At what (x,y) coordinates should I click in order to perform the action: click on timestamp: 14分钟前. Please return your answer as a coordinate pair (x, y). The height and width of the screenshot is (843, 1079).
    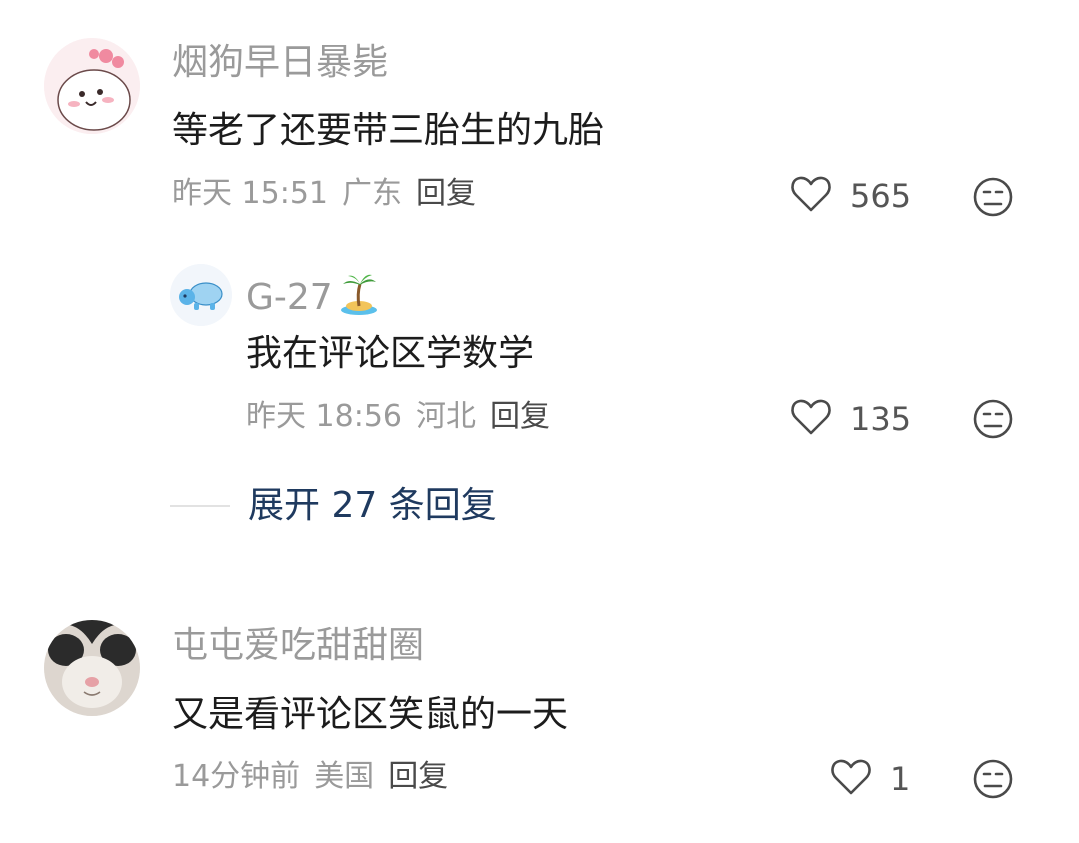
    Looking at the image, I should click on (236, 776).